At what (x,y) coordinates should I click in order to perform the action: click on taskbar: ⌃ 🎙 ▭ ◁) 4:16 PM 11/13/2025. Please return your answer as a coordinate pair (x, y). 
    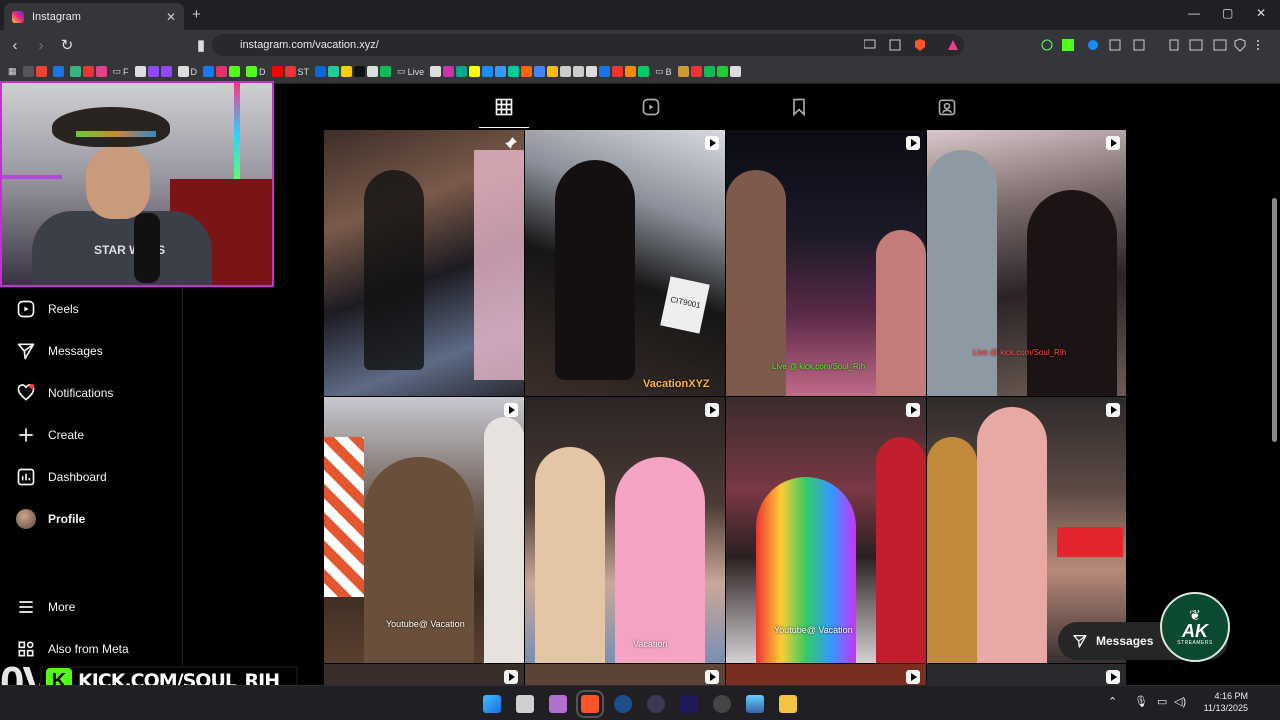
    Looking at the image, I should click on (640, 702).